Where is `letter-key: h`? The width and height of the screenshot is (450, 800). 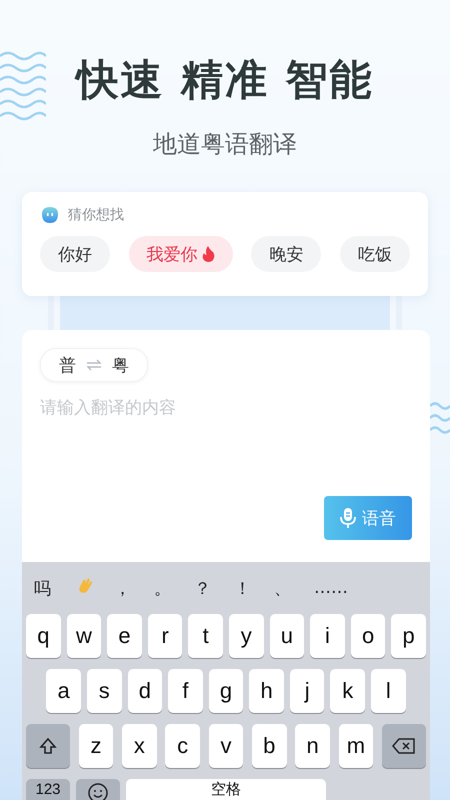
letter-key: h is located at coordinates (266, 691).